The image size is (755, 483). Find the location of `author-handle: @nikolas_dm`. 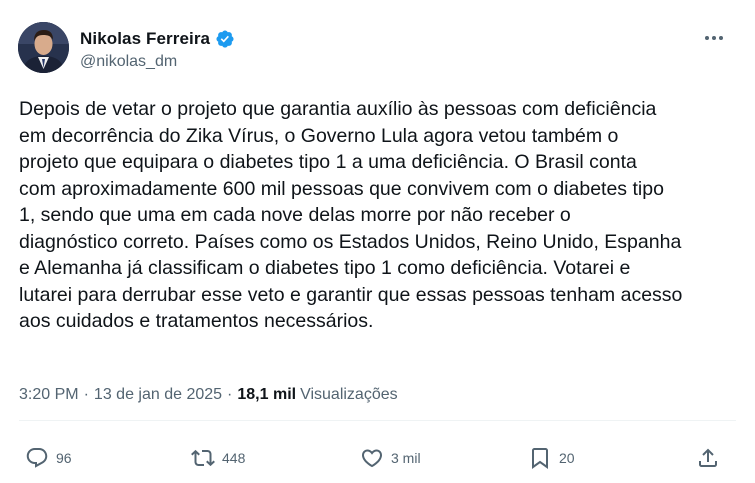

author-handle: @nikolas_dm is located at coordinates (128, 62).